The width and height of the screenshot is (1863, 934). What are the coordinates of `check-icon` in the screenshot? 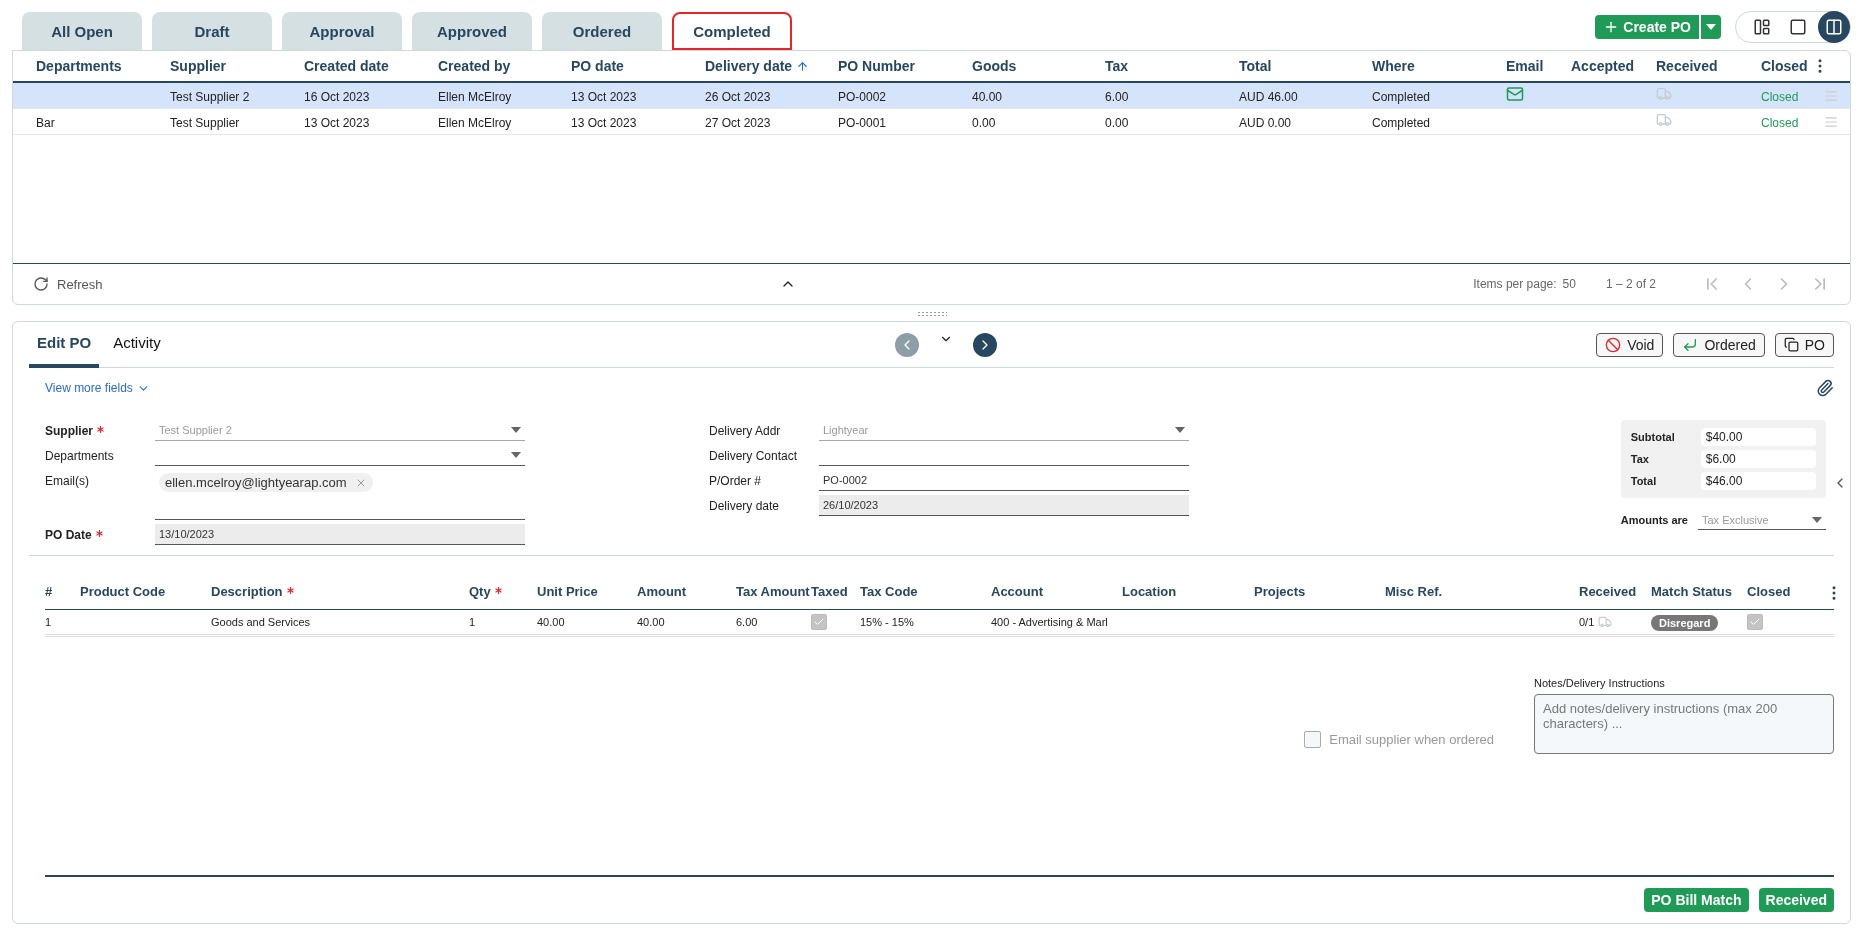 It's located at (819, 622).